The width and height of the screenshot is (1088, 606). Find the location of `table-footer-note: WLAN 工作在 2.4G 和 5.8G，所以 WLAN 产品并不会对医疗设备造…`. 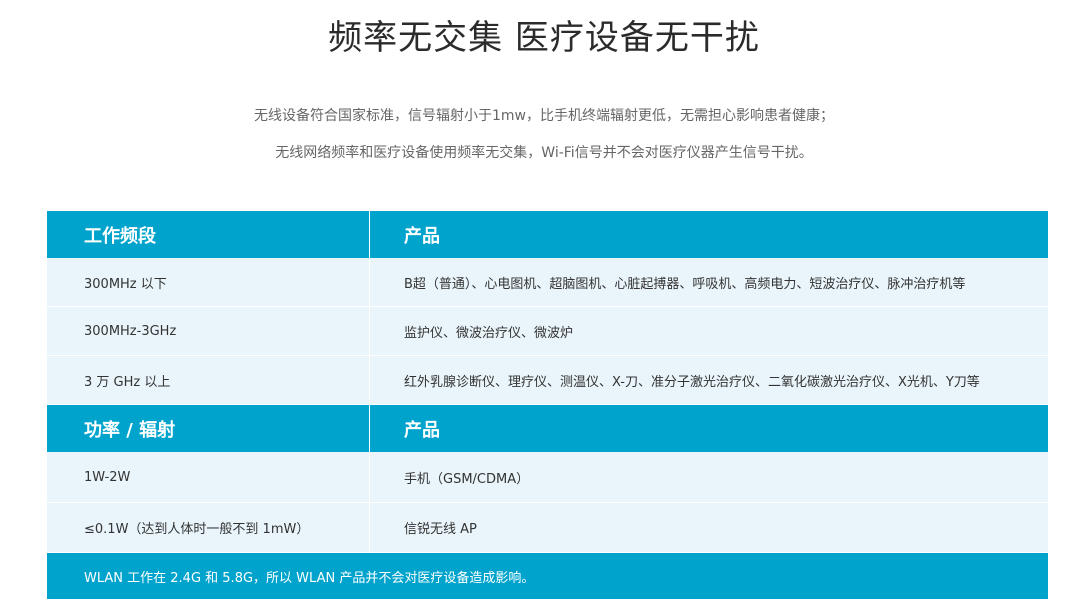

table-footer-note: WLAN 工作在 2.4G 和 5.8G，所以 WLAN 产品并不会对医疗设备造… is located at coordinates (547, 576).